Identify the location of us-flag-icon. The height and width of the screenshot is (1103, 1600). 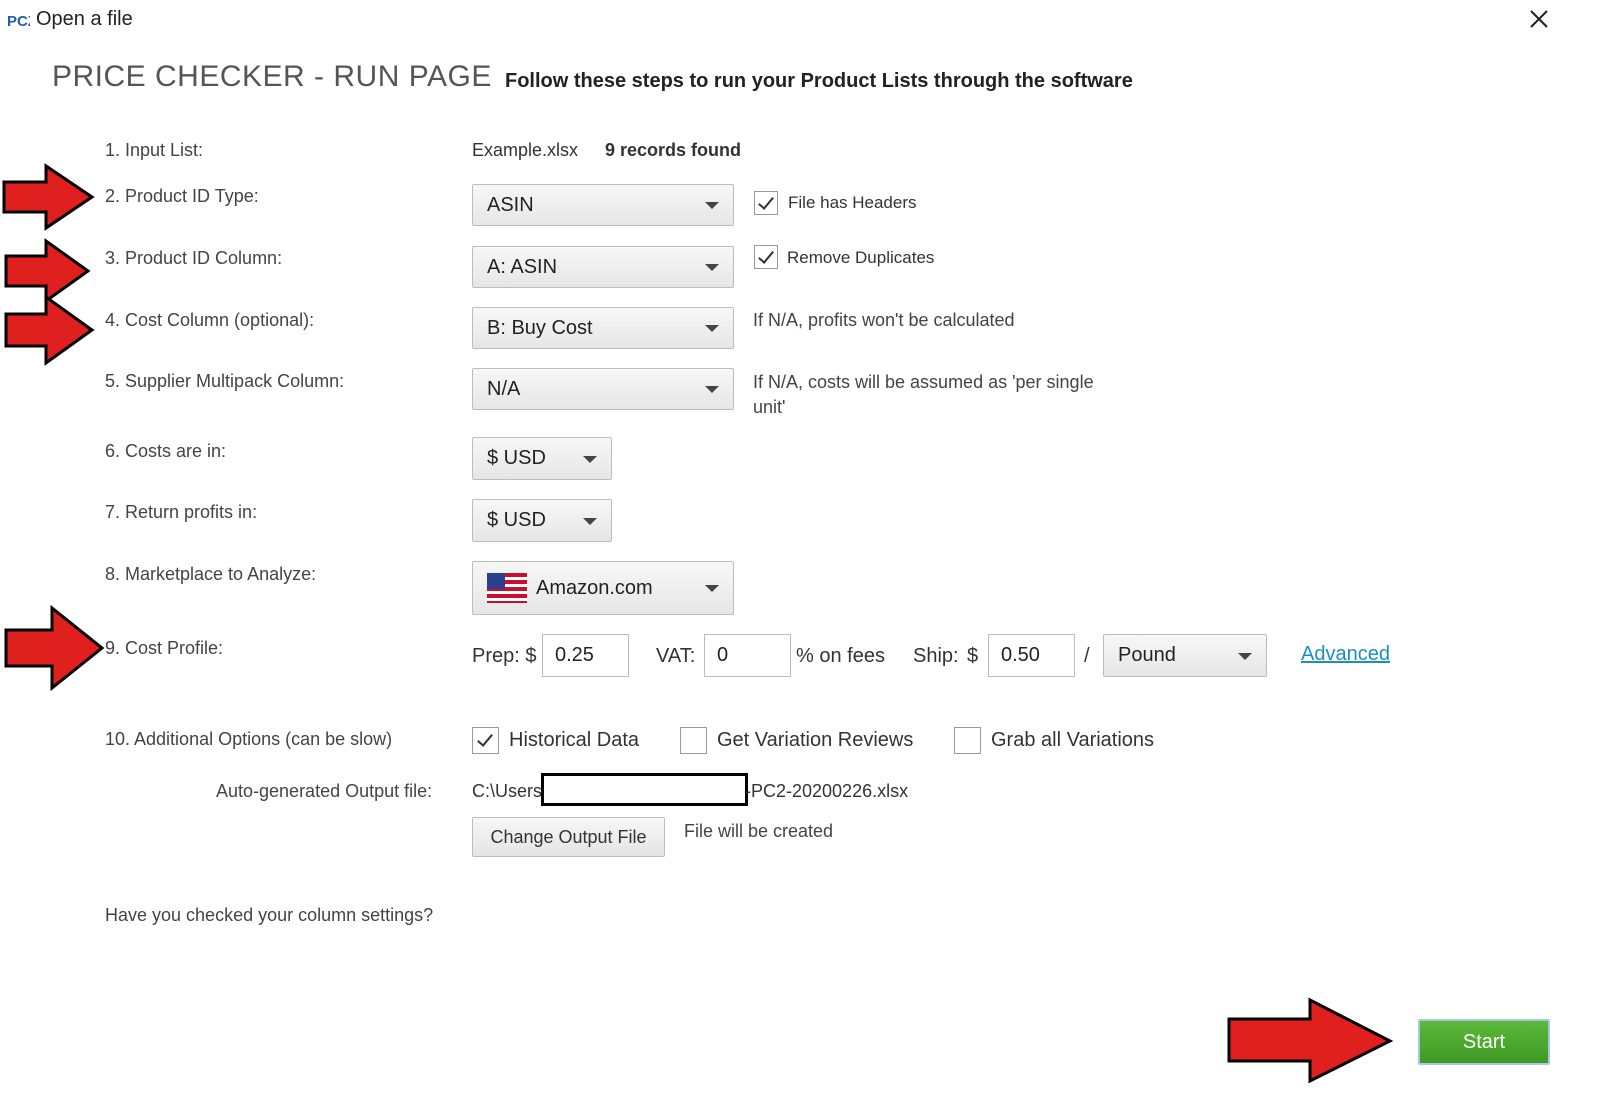
(507, 588).